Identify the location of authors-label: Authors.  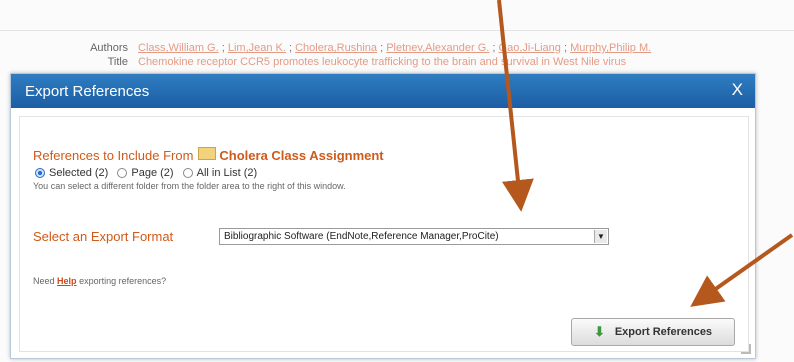
(109, 48).